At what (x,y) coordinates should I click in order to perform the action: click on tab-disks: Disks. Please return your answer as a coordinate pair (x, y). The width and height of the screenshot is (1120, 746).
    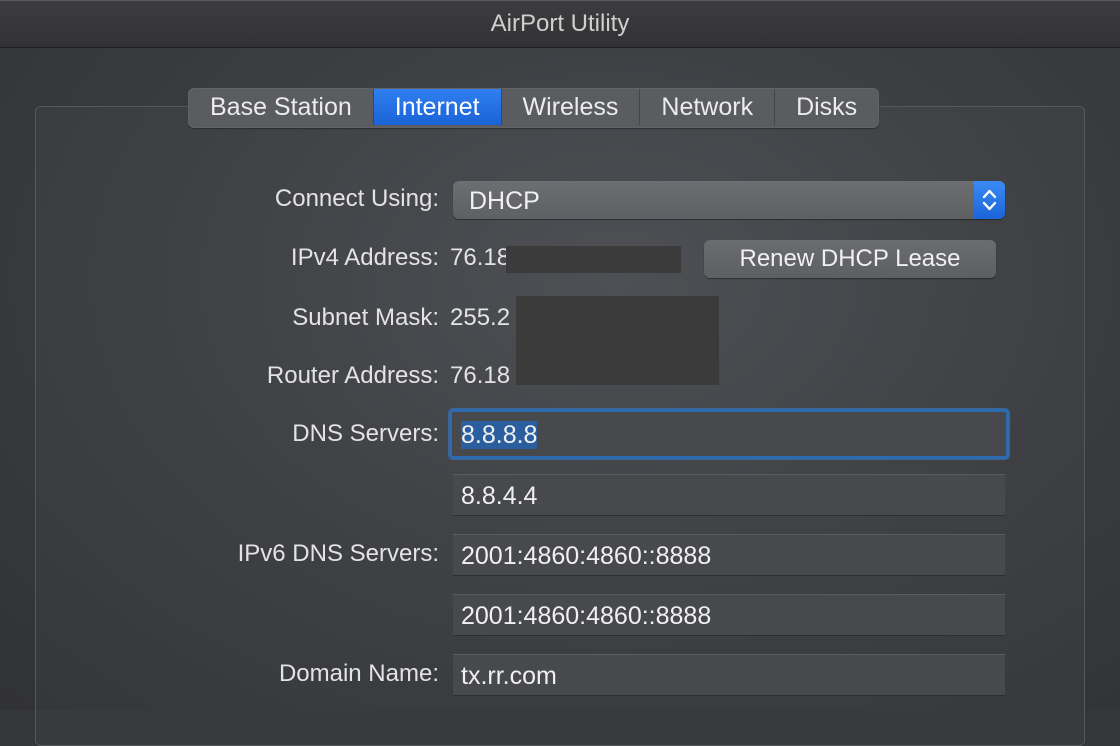
    Looking at the image, I should click on (826, 107).